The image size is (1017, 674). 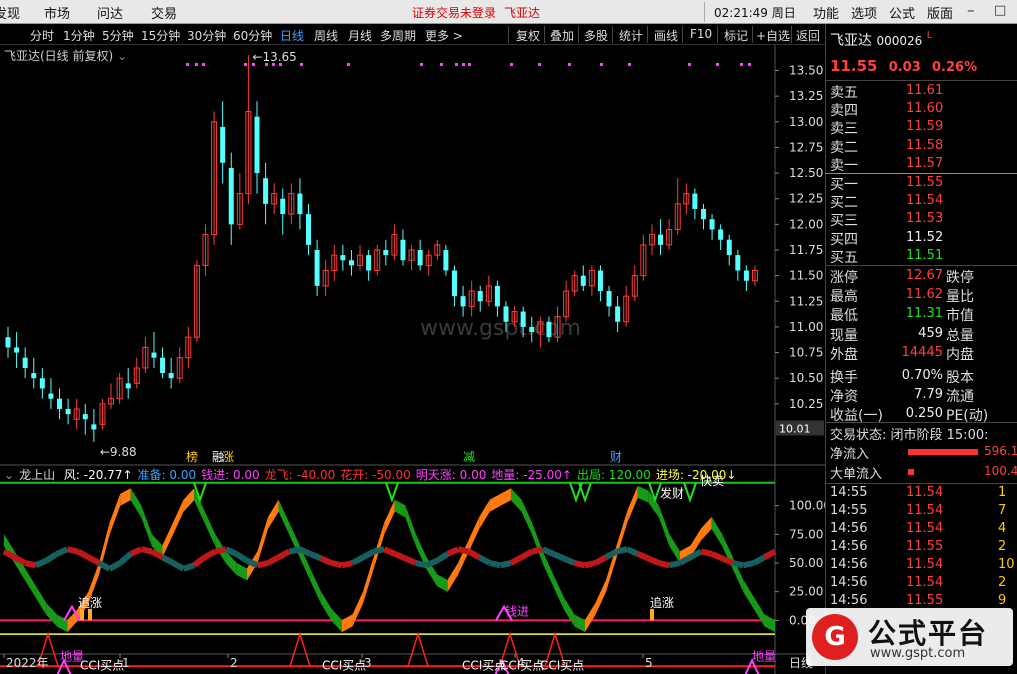 What do you see at coordinates (690, 492) in the screenshot?
I see `exit-mark` at bounding box center [690, 492].